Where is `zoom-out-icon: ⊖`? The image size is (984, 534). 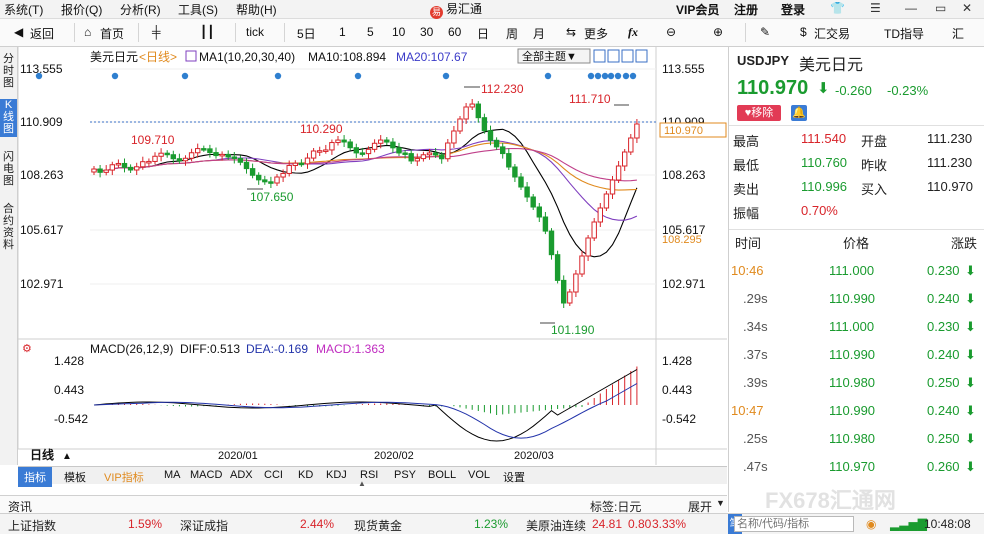 zoom-out-icon: ⊖ is located at coordinates (671, 32).